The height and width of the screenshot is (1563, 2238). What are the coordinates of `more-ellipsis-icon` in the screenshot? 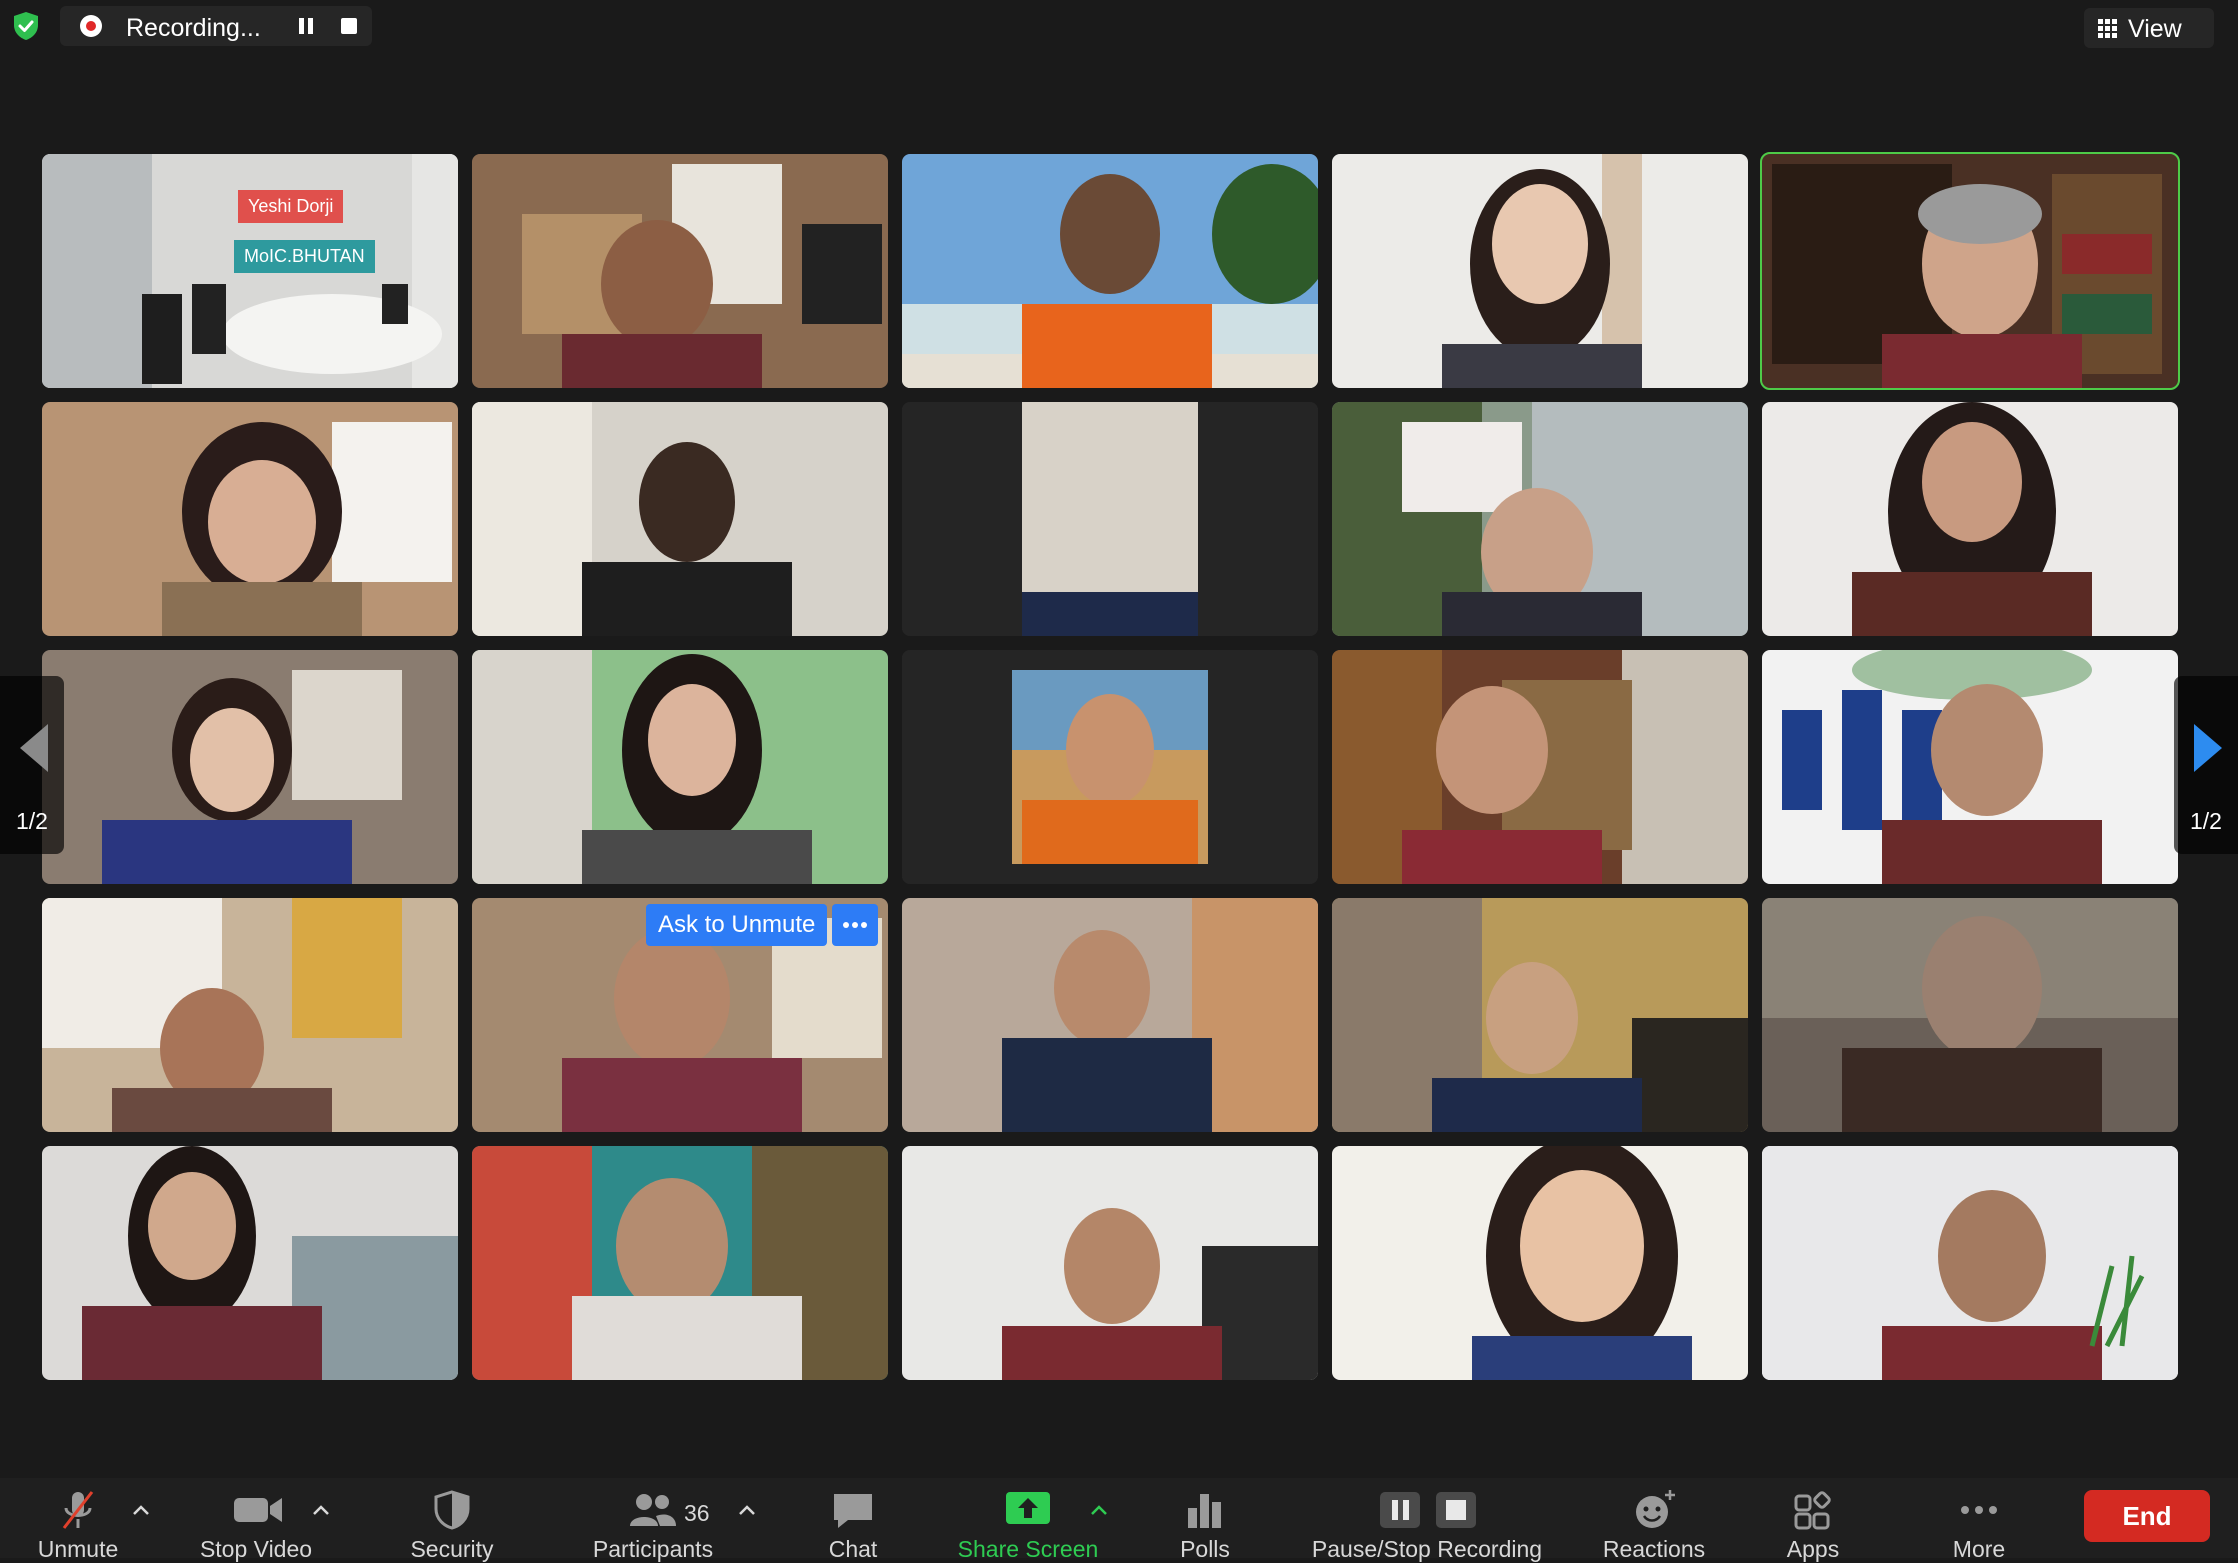 It's located at (1979, 1510).